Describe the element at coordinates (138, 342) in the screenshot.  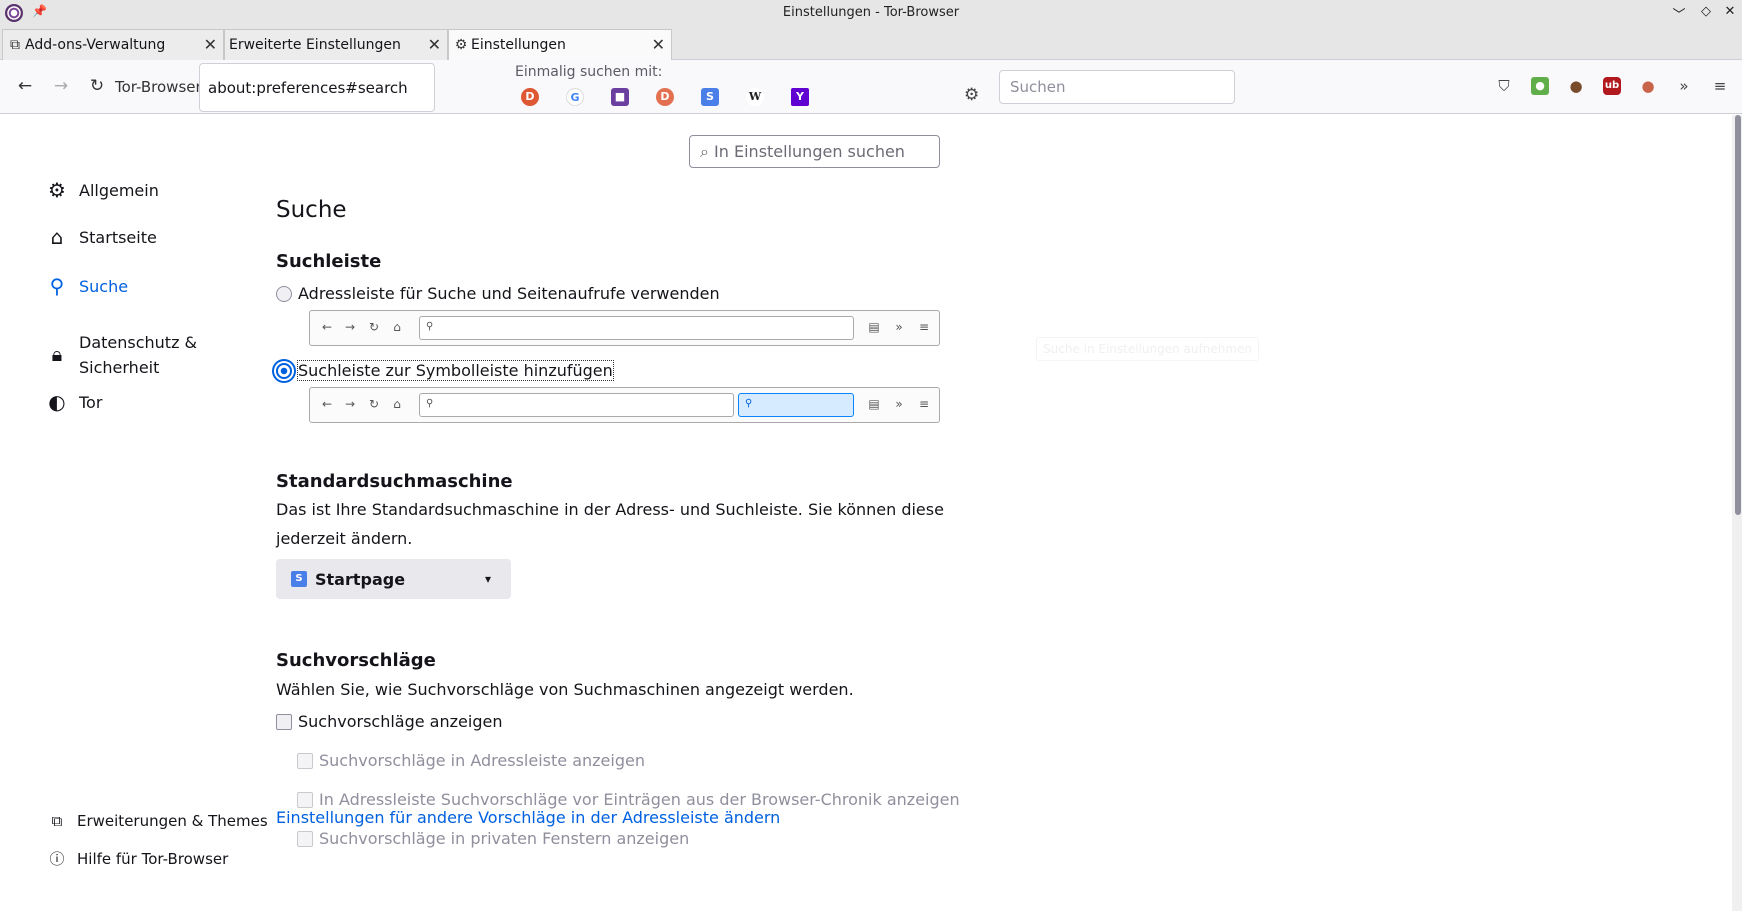
I see `sidebar-item-label-line1: Datenschutz &` at that location.